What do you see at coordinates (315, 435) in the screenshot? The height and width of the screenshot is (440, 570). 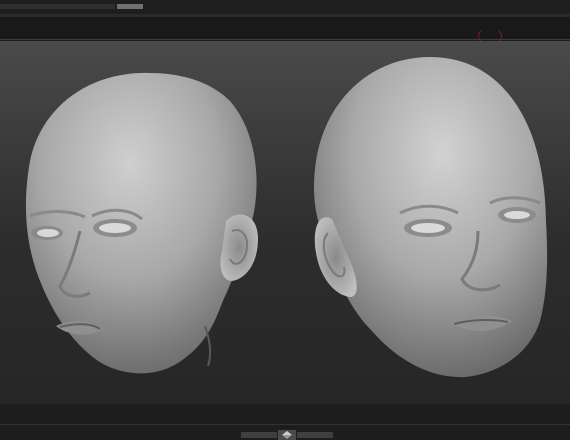 I see `tray-tab-right` at bounding box center [315, 435].